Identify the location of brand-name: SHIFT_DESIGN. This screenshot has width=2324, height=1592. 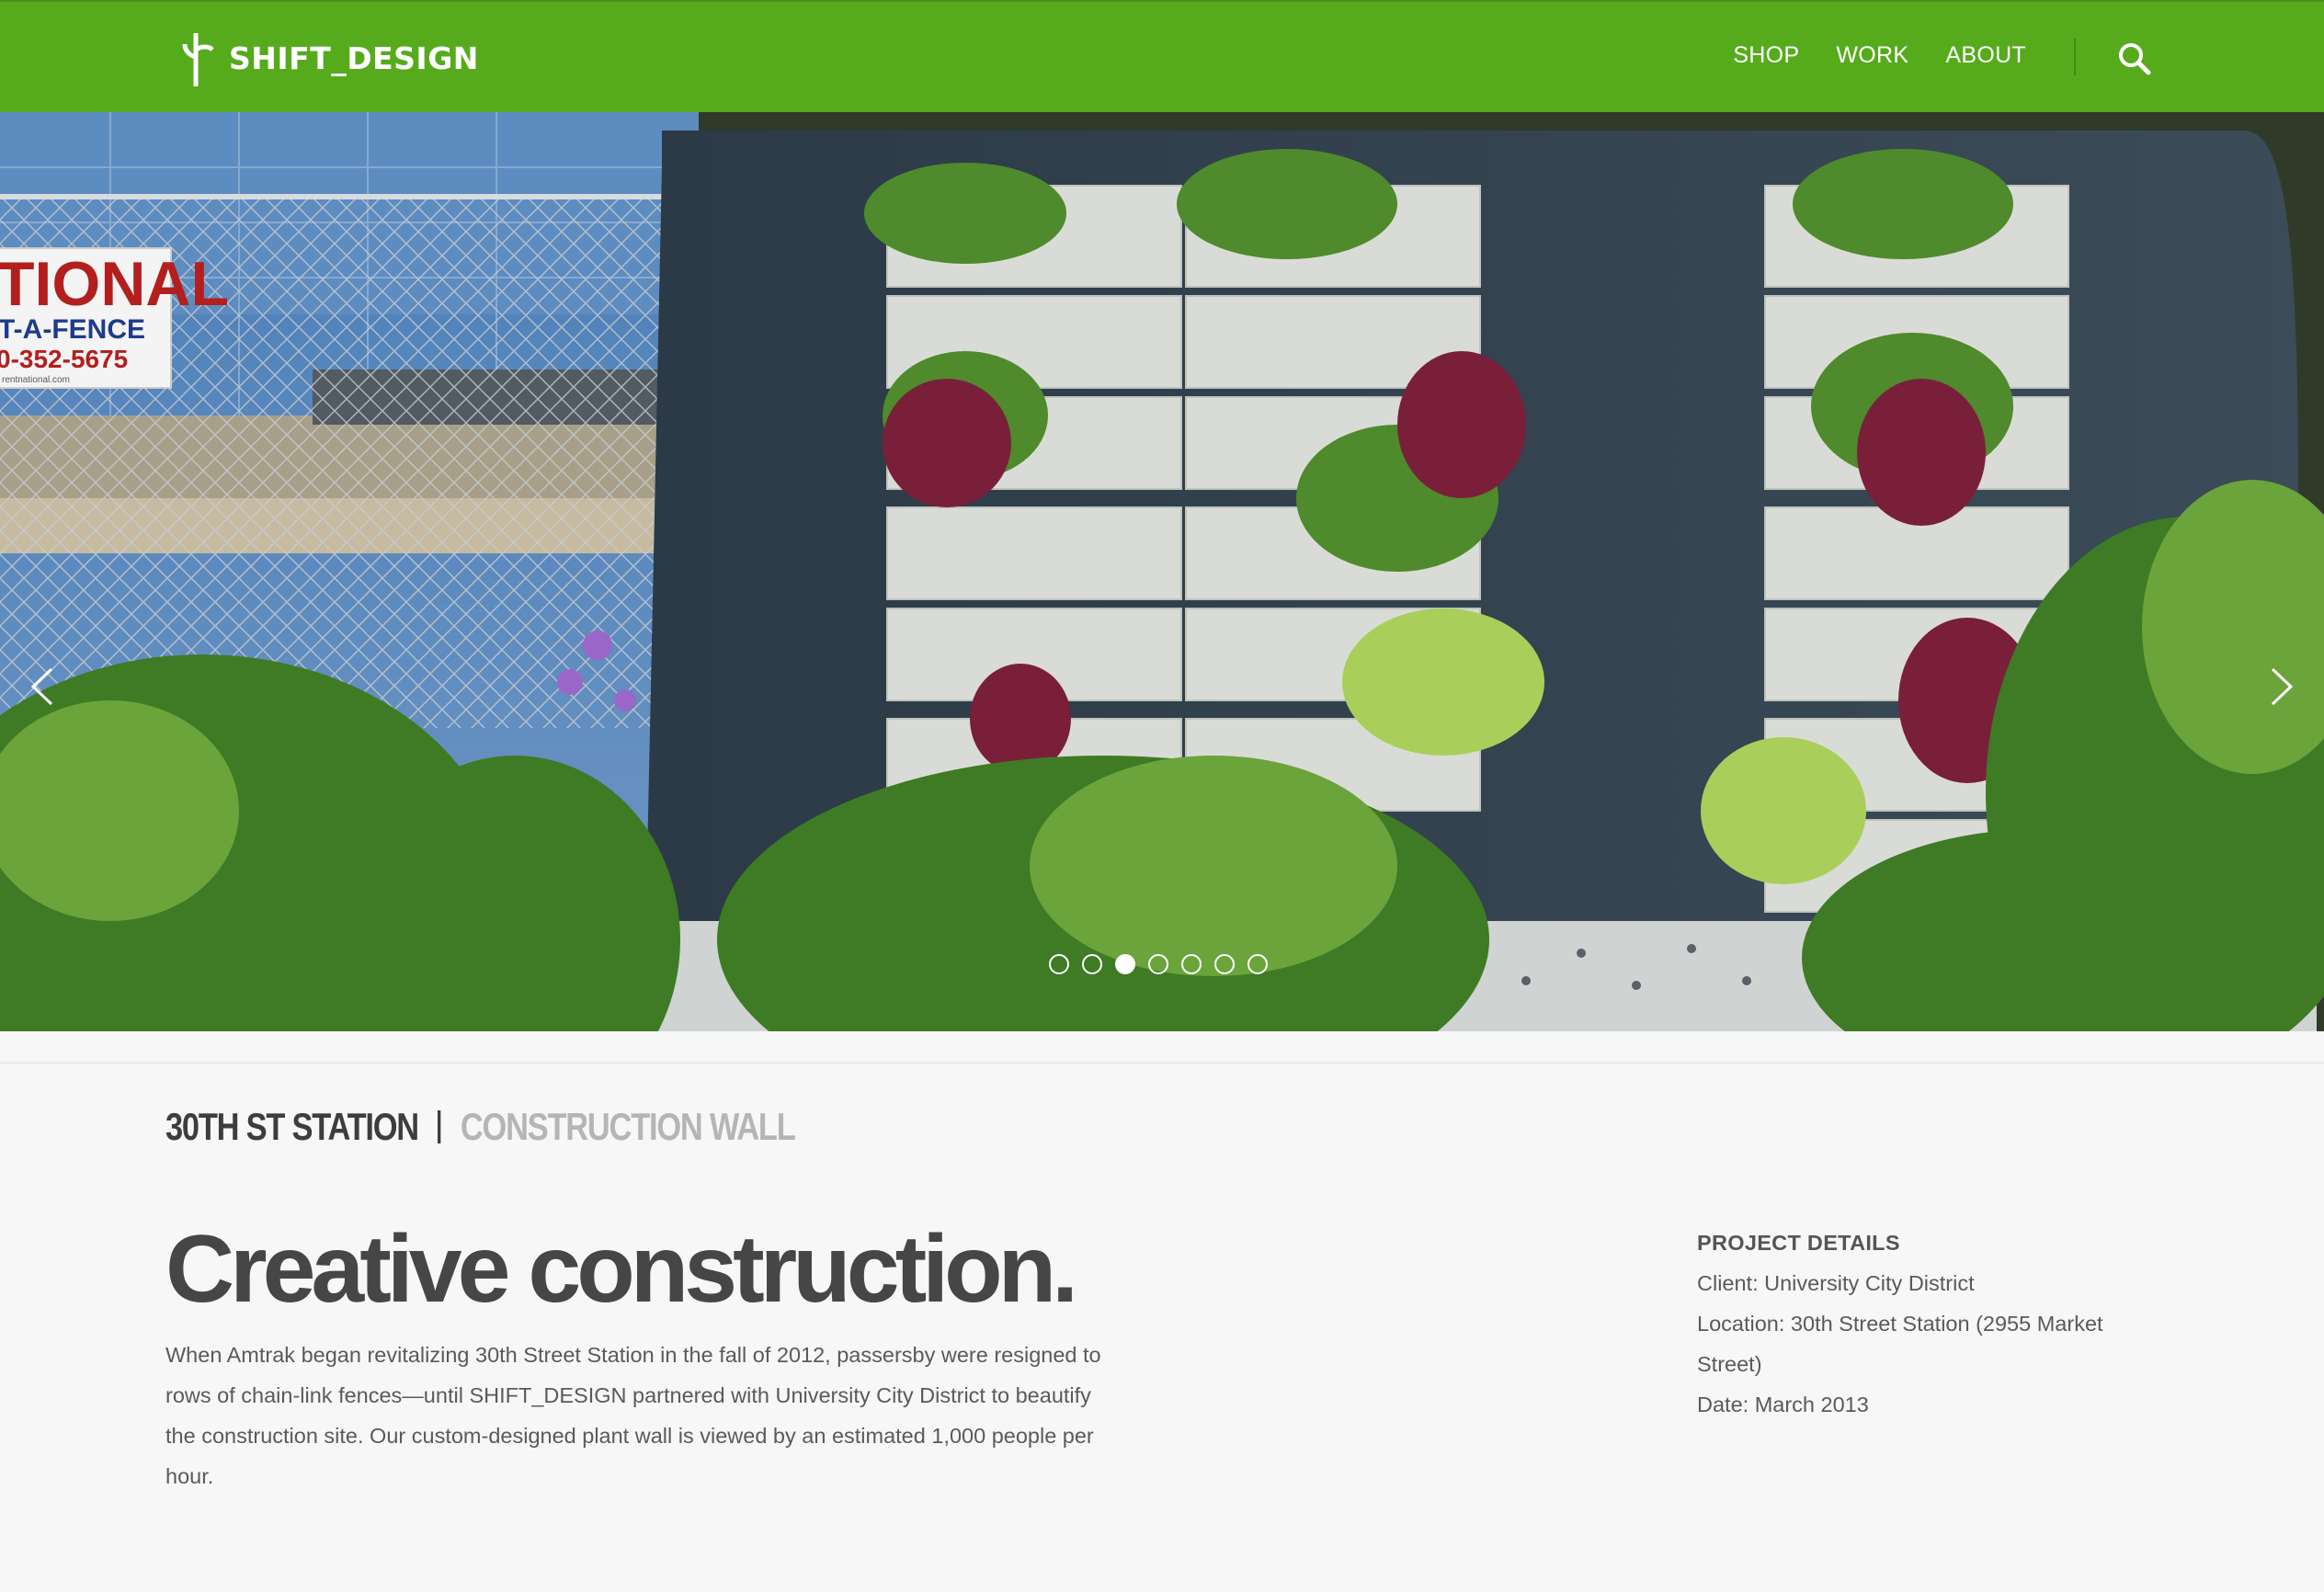
(354, 58).